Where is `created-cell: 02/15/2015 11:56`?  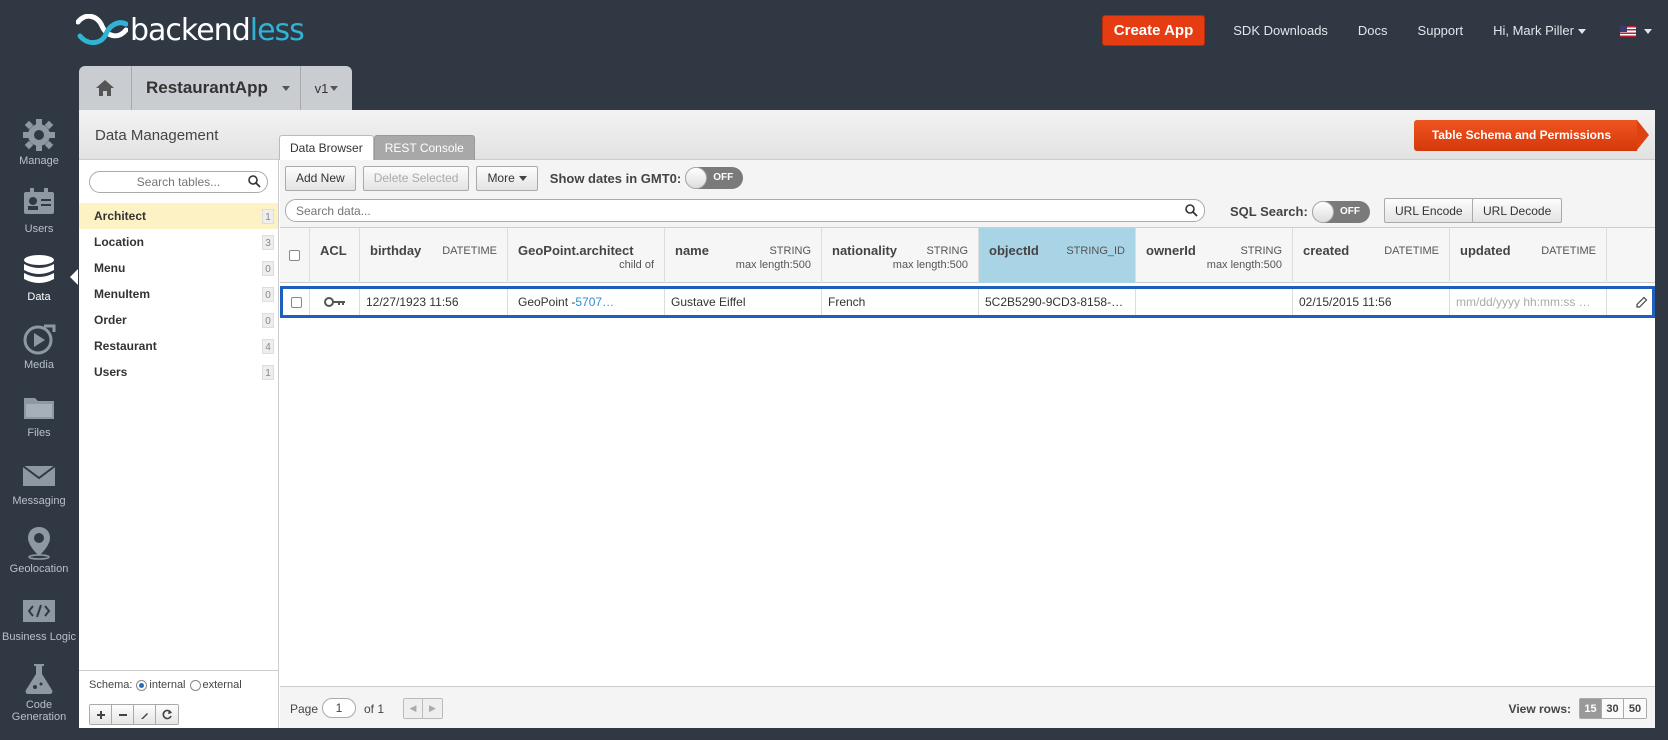
created-cell: 02/15/2015 11:56 is located at coordinates (1371, 302).